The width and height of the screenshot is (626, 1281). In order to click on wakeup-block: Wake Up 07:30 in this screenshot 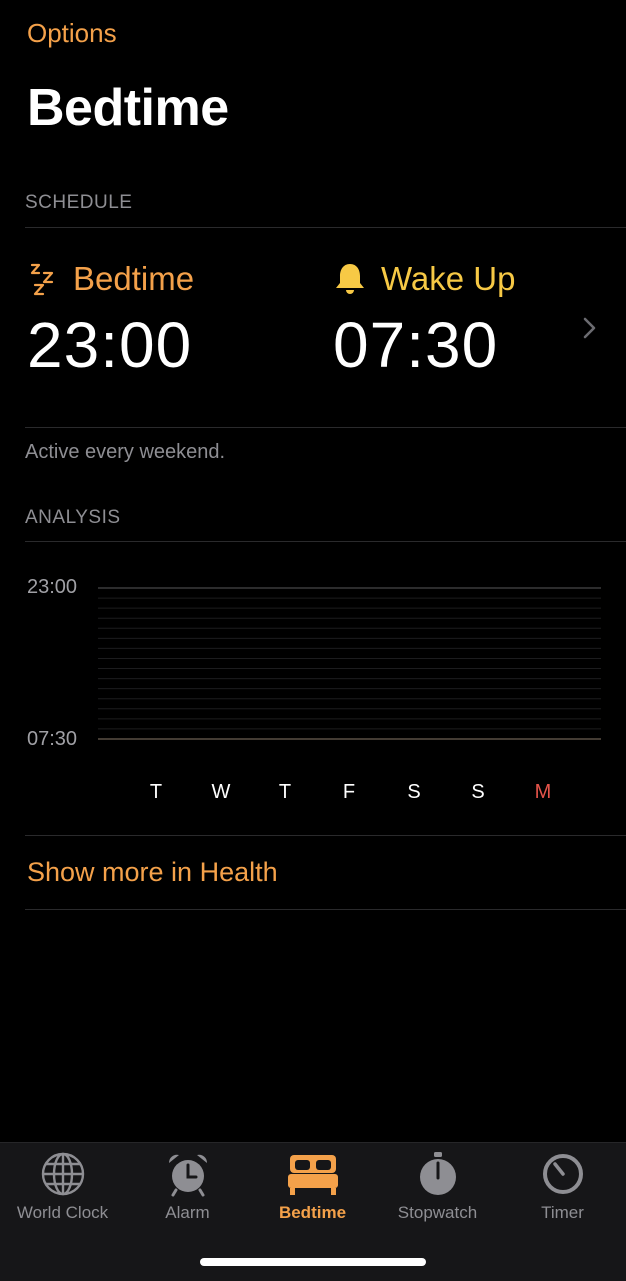, I will do `click(424, 321)`.